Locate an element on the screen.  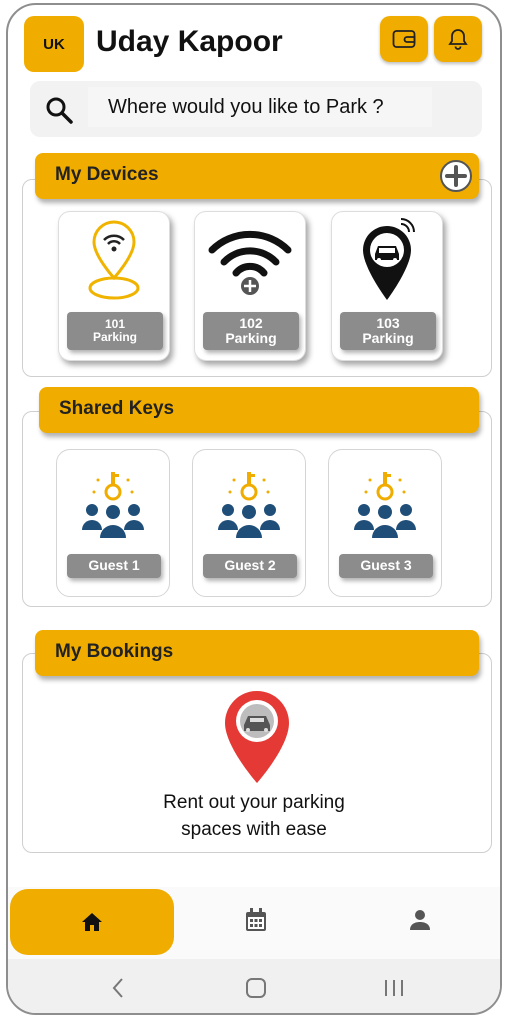
nav-calendar is located at coordinates (256, 920).